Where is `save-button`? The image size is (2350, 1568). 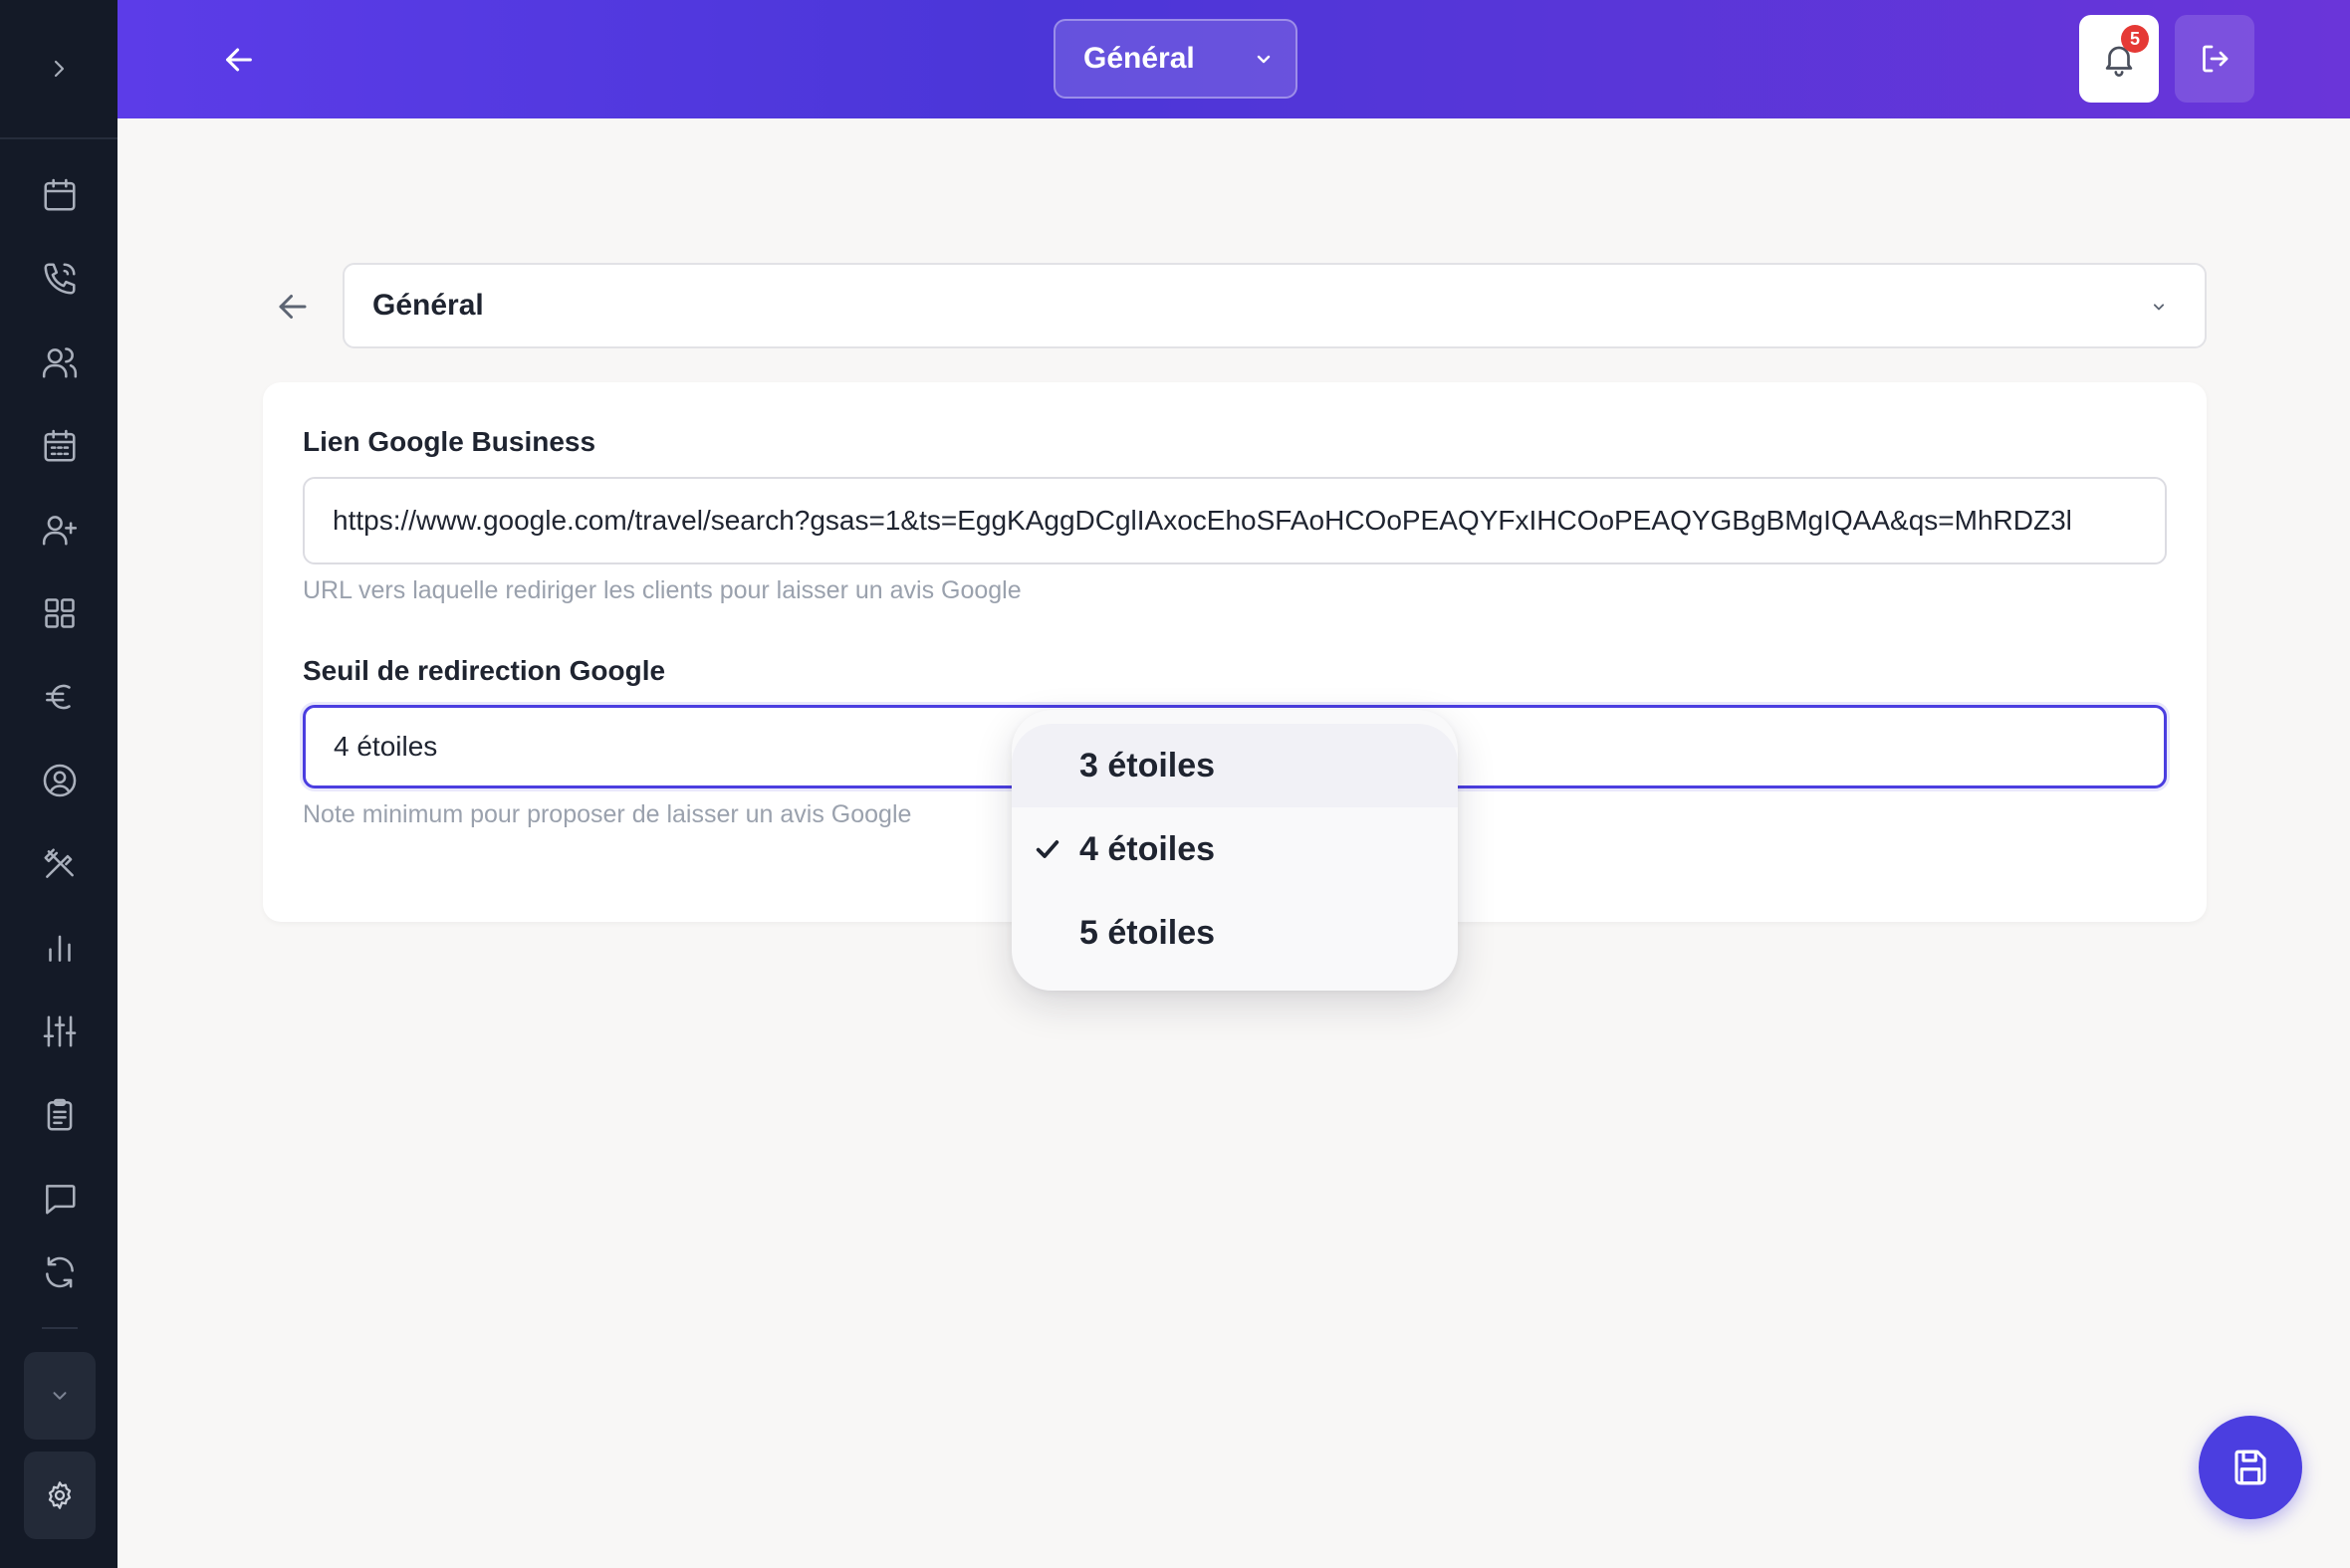 save-button is located at coordinates (2250, 1468).